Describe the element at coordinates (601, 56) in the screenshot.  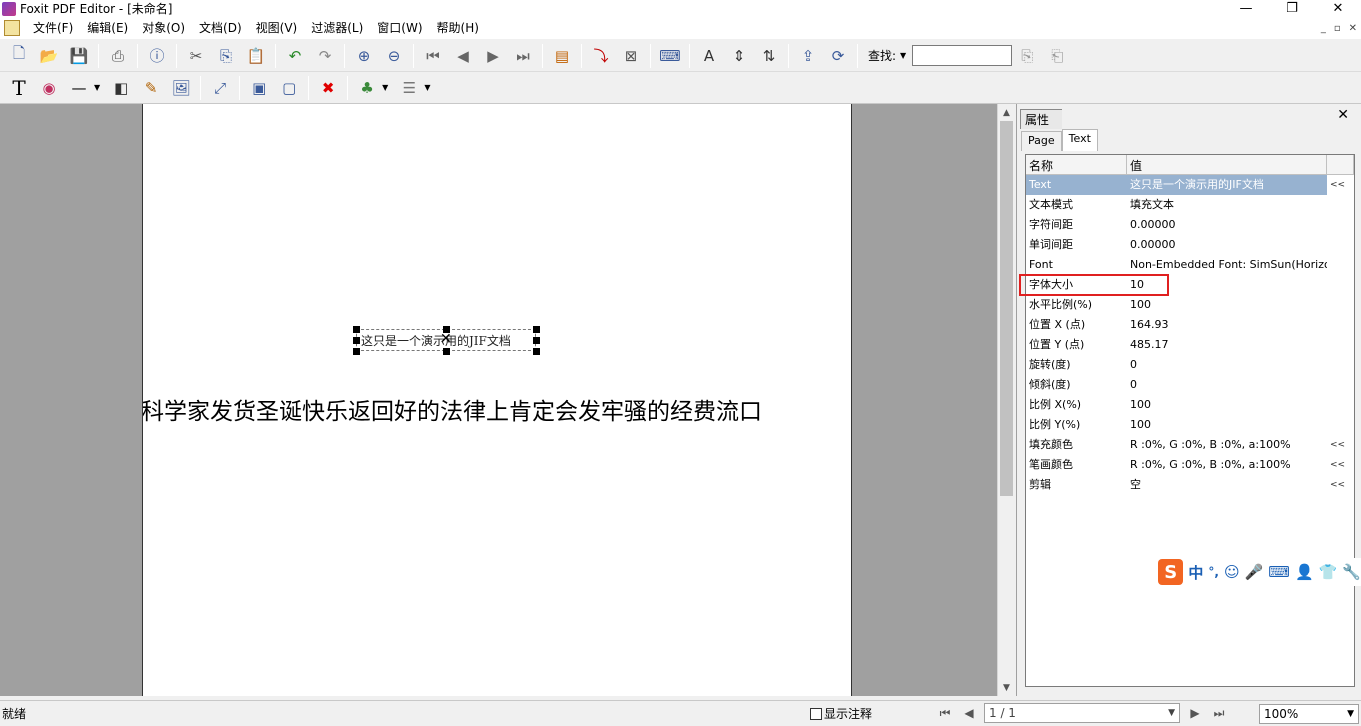
I see `insert-page-icon: ⤵` at that location.